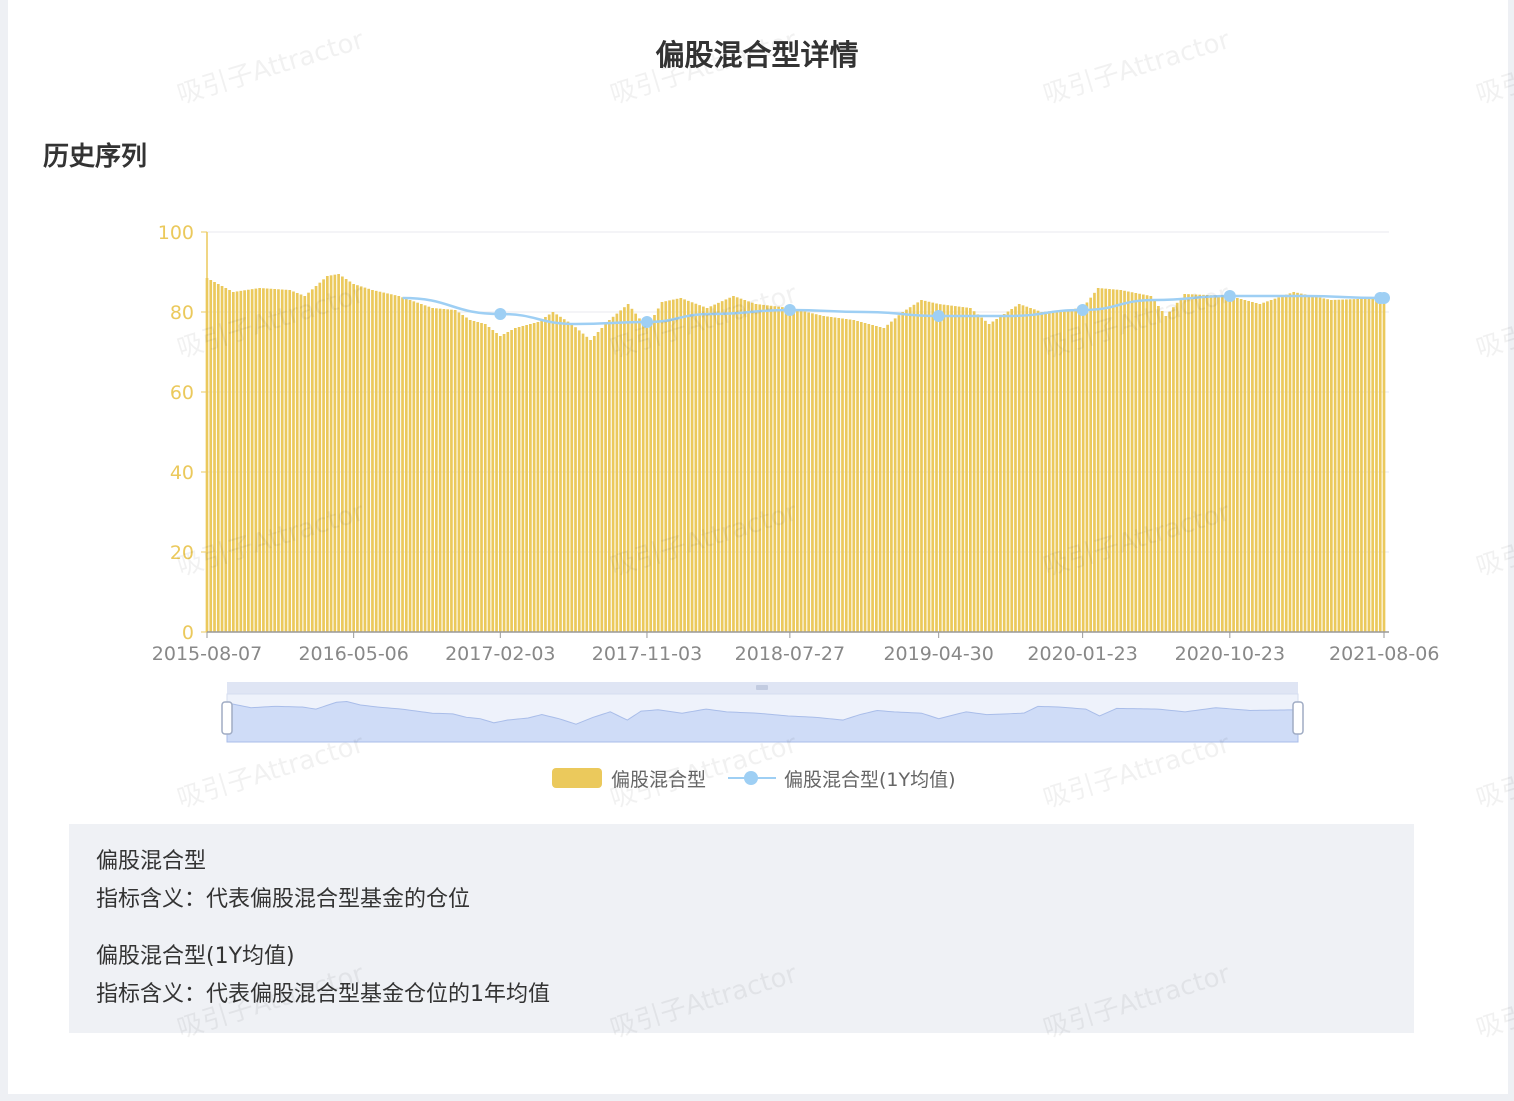 This screenshot has height=1101, width=1514. I want to click on desc-meaning-2: 指标含义：代表偏股混合型基金仓位的1年均值, so click(323, 994).